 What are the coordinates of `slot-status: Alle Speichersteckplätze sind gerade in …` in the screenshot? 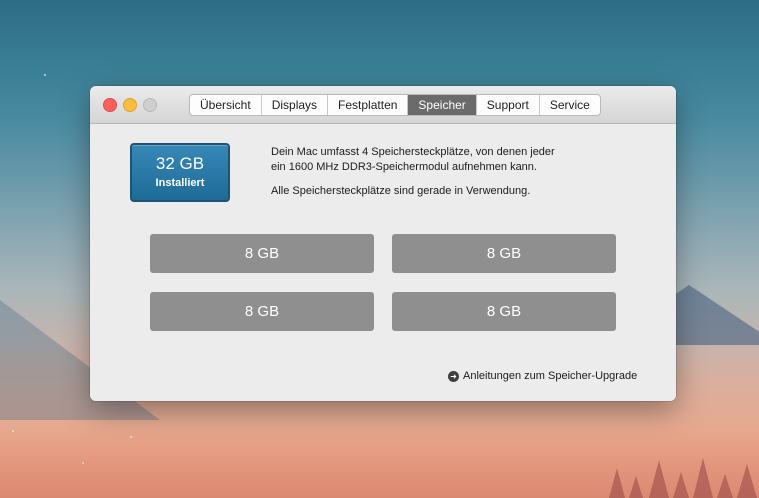 It's located at (401, 191).